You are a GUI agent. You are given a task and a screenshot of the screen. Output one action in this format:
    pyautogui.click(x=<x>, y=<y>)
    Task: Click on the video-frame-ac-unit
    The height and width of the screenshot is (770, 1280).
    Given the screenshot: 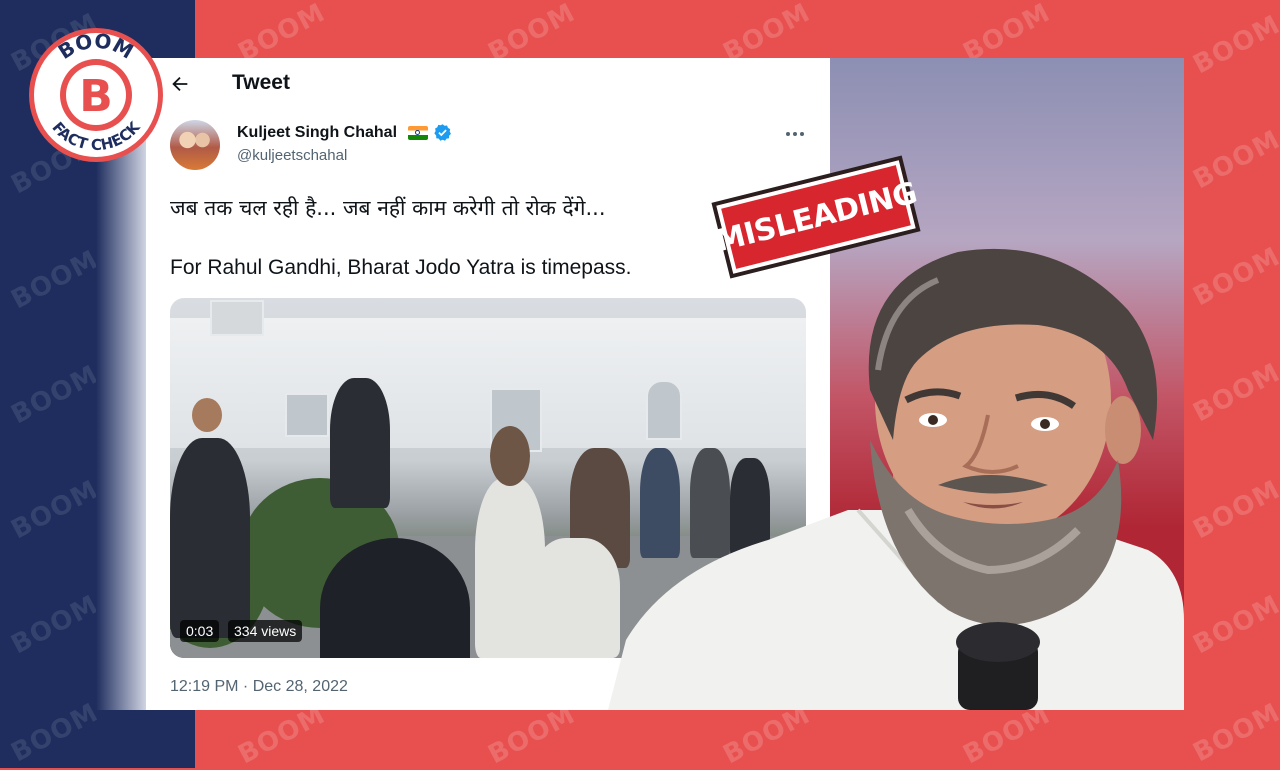 What is the action you would take?
    pyautogui.click(x=237, y=318)
    